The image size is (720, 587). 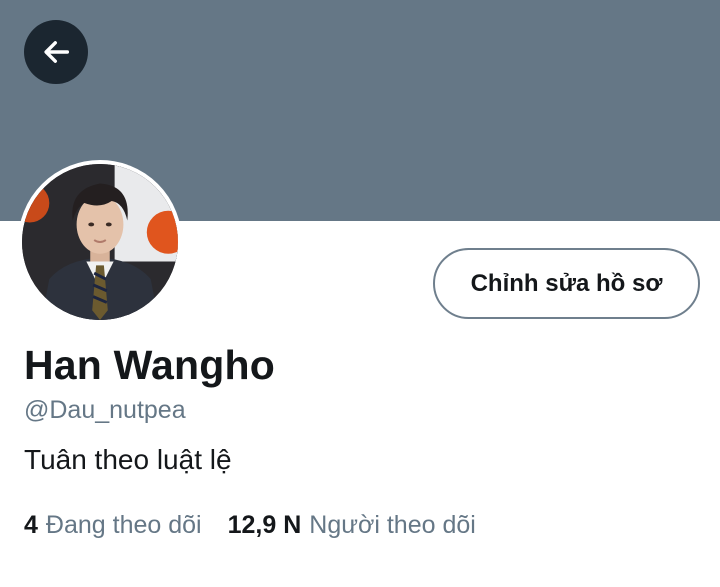 I want to click on arrow-left-icon, so click(x=57, y=52).